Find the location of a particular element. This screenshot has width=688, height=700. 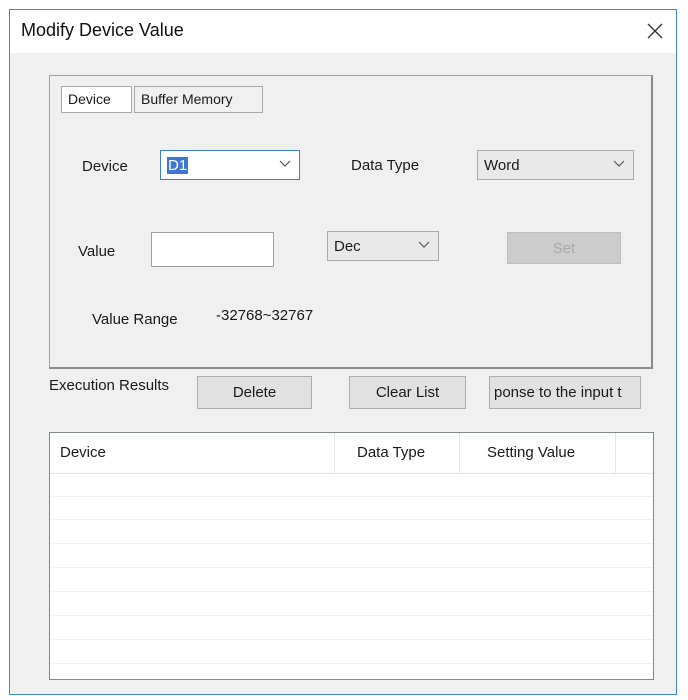

column-header-setting-value: Setting Value is located at coordinates (538, 453).